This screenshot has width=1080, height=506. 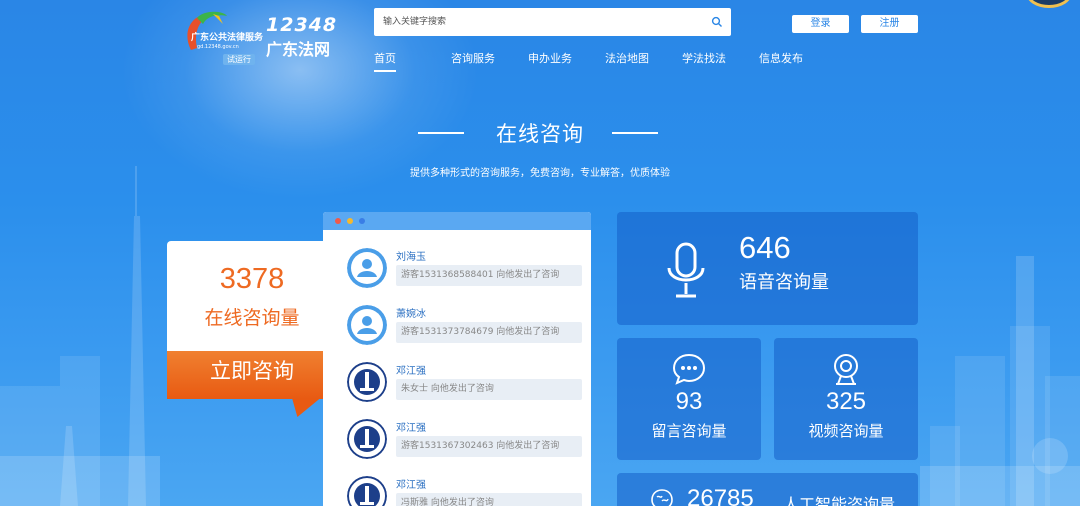 What do you see at coordinates (540, 173) in the screenshot?
I see `section-subtitle: 提供多种形式的咨询服务，免费咨询，专业解答，优质体验` at bounding box center [540, 173].